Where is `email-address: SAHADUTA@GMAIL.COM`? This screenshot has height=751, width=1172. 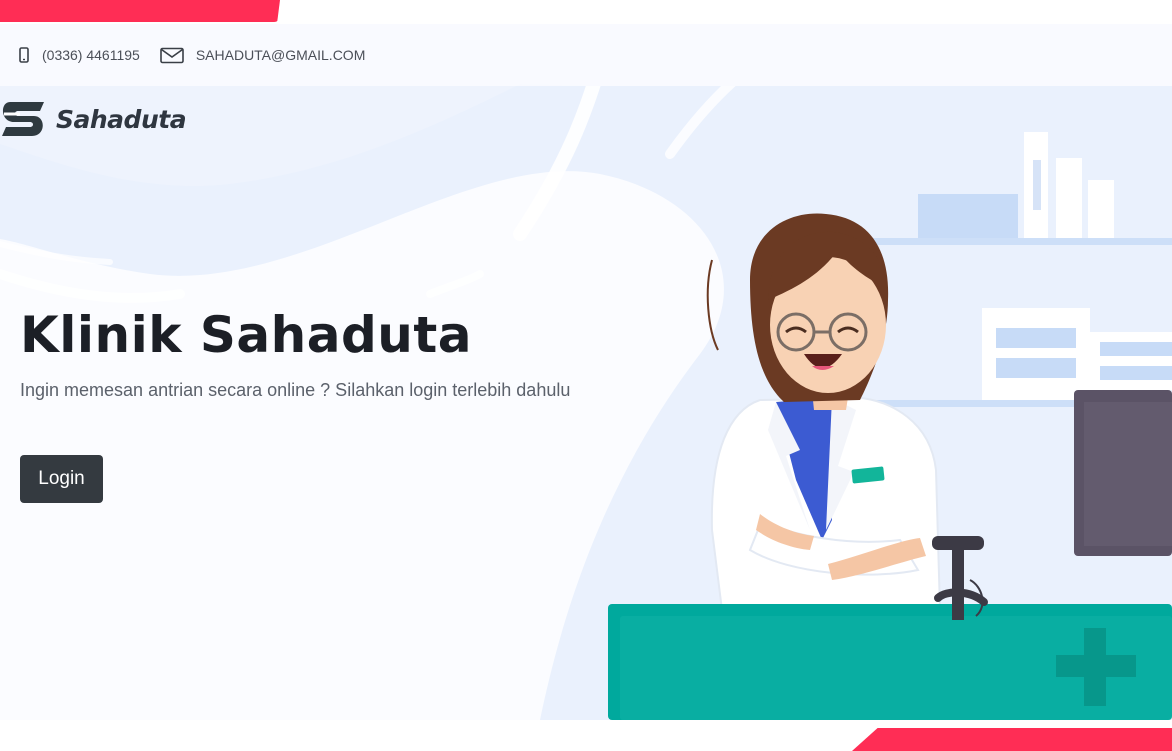 email-address: SAHADUTA@GMAIL.COM is located at coordinates (280, 55).